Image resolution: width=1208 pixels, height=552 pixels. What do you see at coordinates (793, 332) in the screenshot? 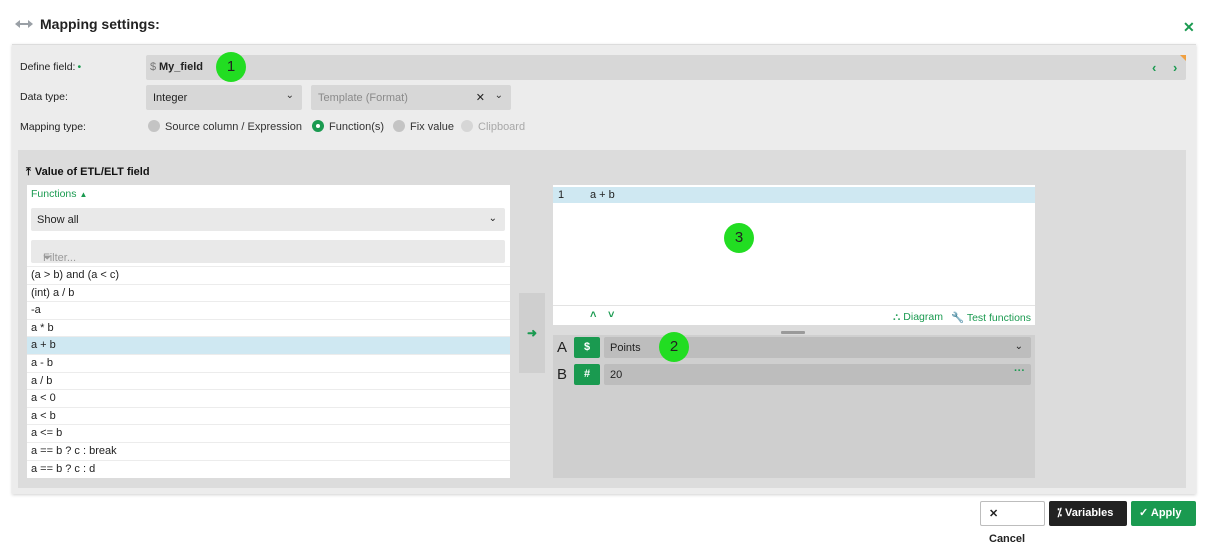
I see `resize-handle` at bounding box center [793, 332].